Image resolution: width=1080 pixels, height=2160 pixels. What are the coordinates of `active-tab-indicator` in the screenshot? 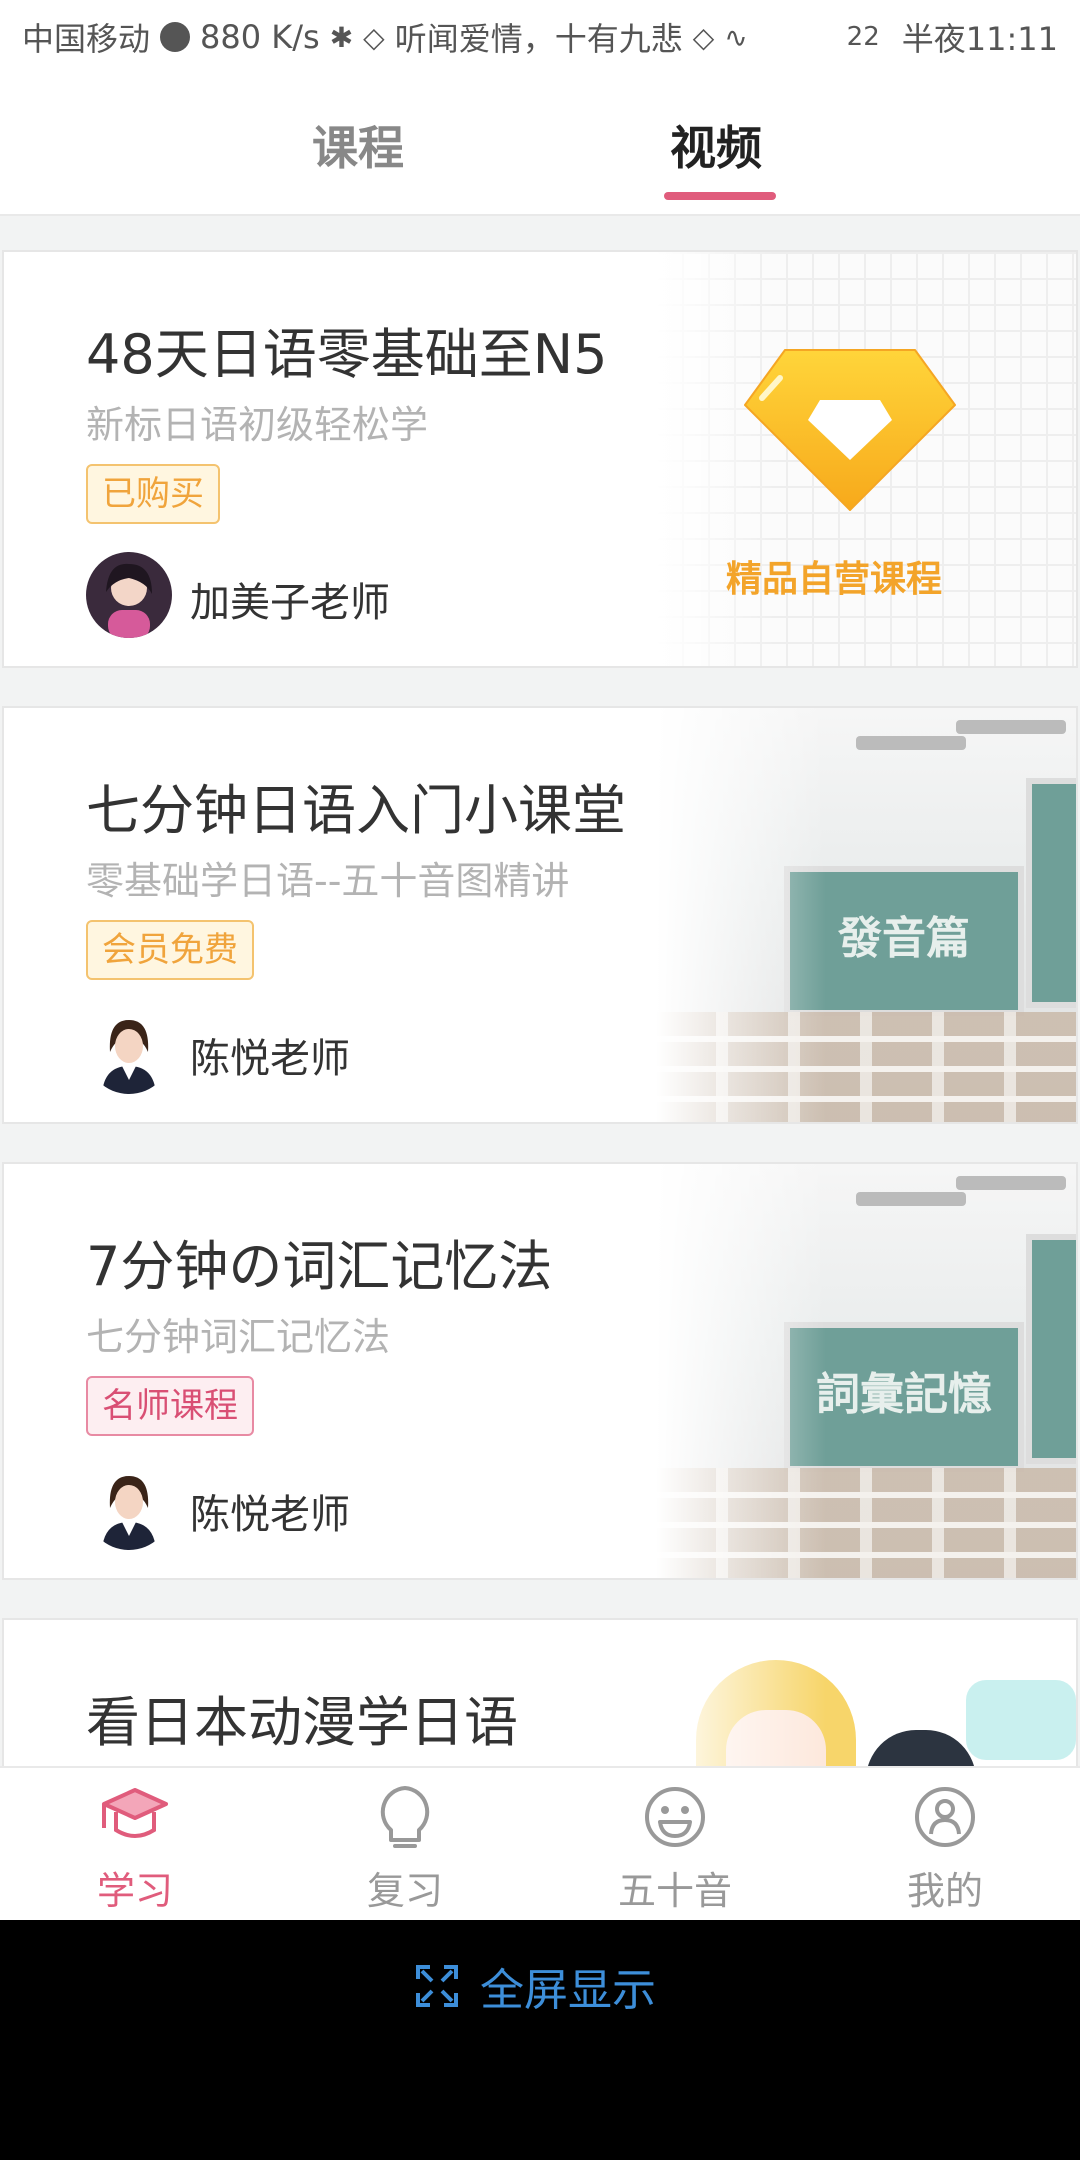 It's located at (720, 196).